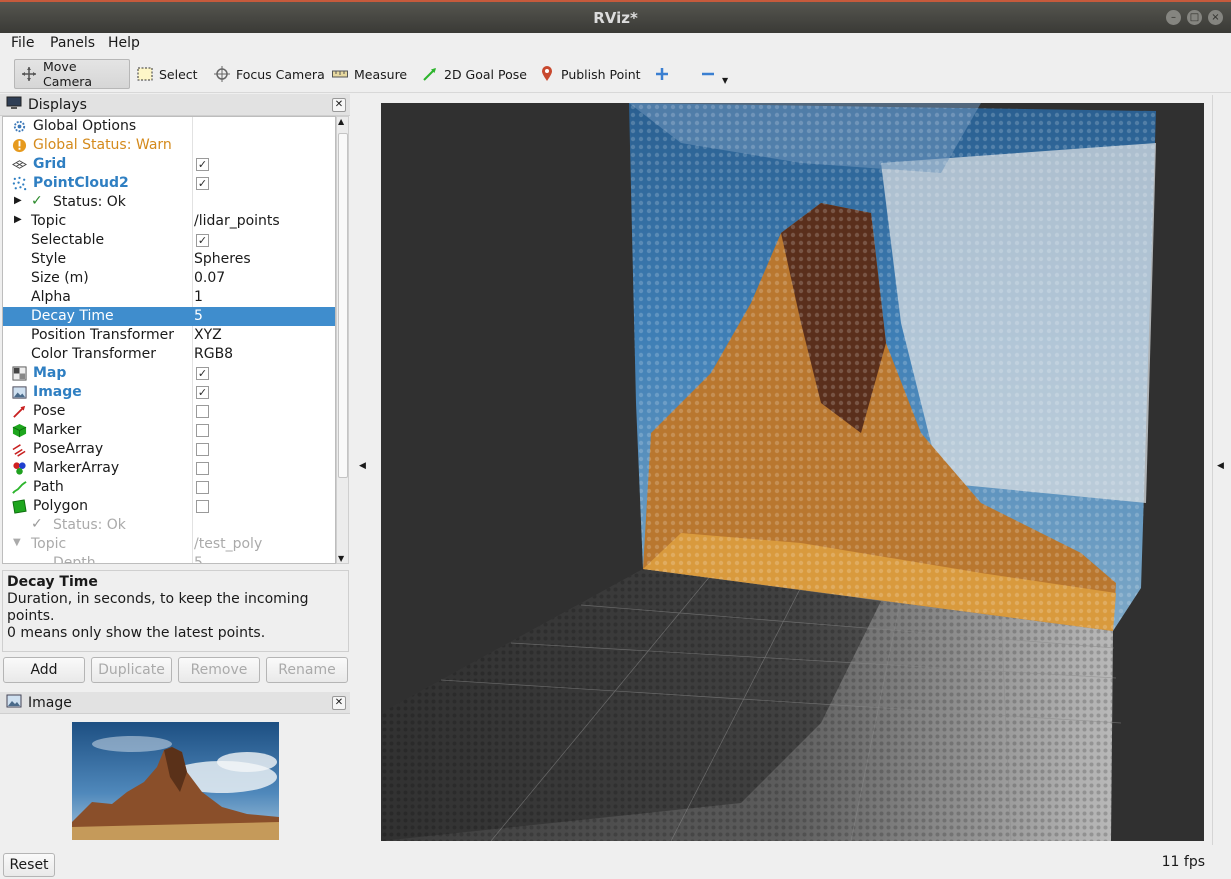  I want to click on map-checkbox: ✓, so click(202, 373).